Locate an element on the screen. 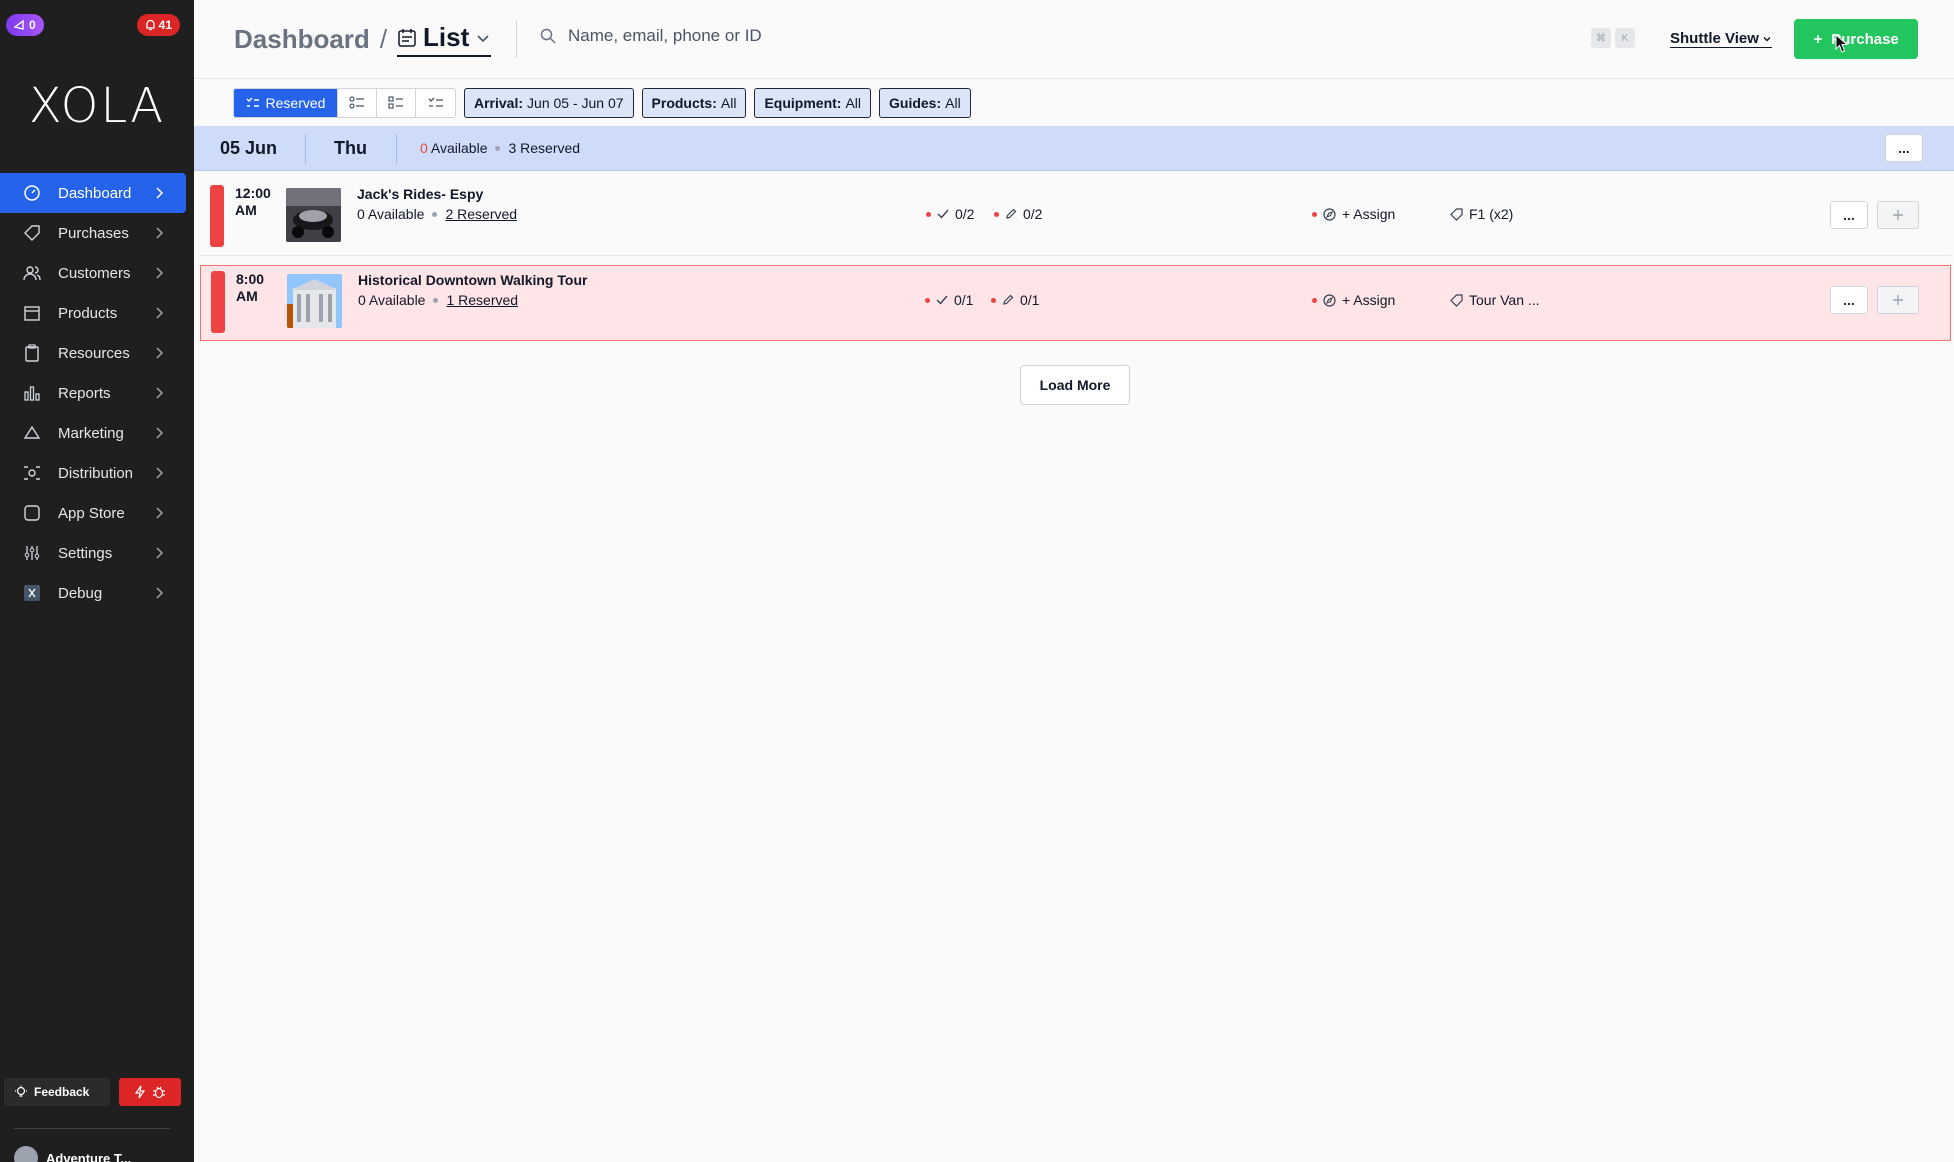  breadcrumb-dashboard: Dashboard is located at coordinates (302, 39).